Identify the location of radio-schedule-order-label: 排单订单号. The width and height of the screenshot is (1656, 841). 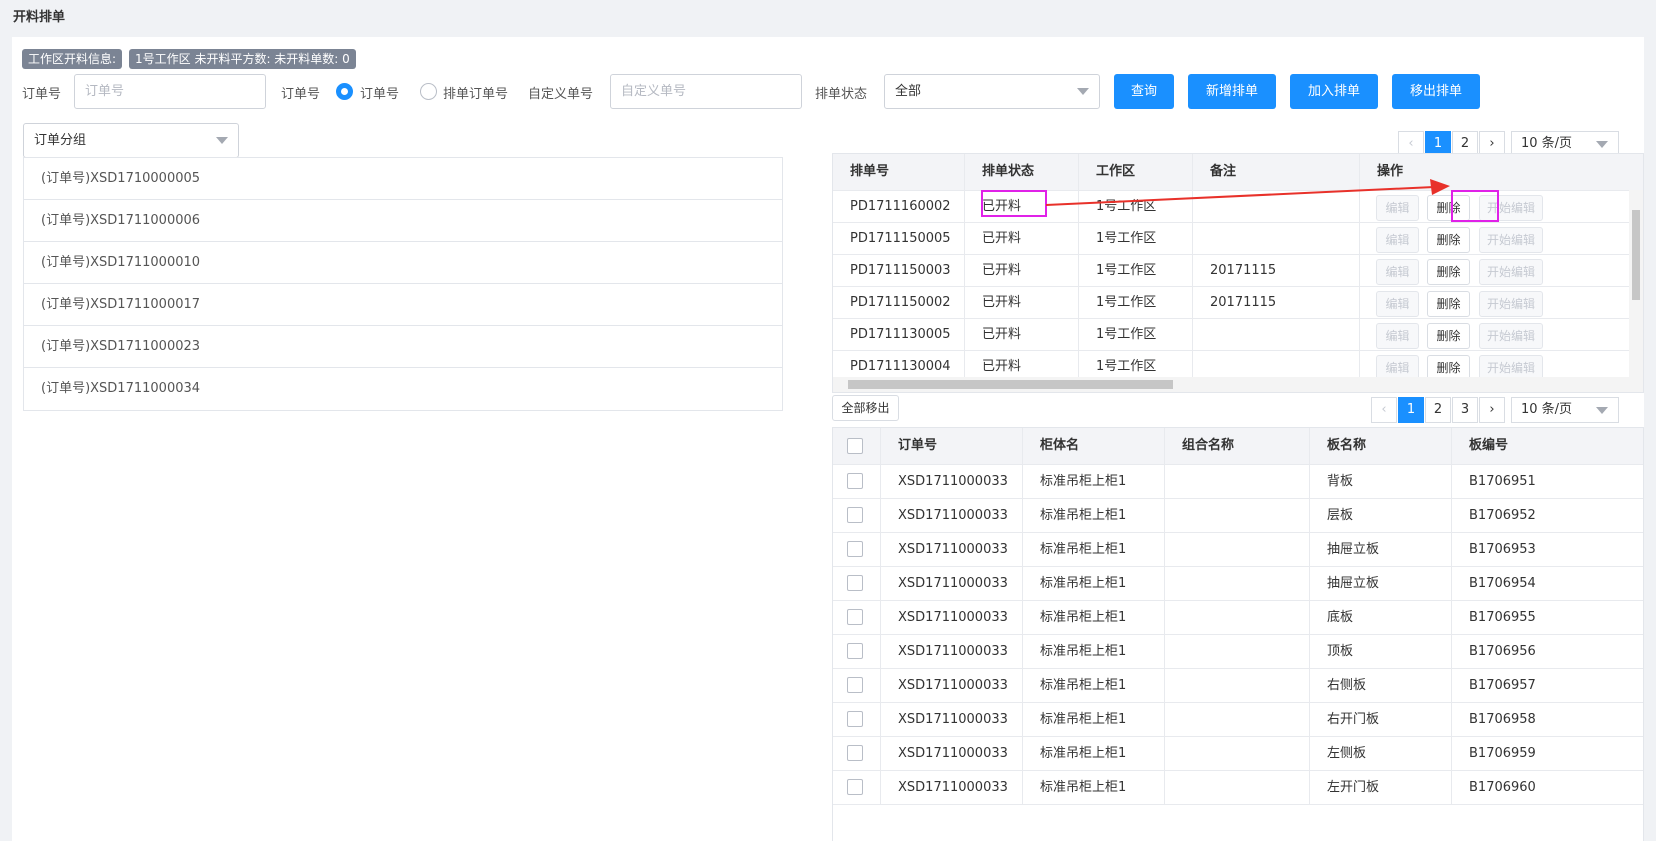
(475, 92).